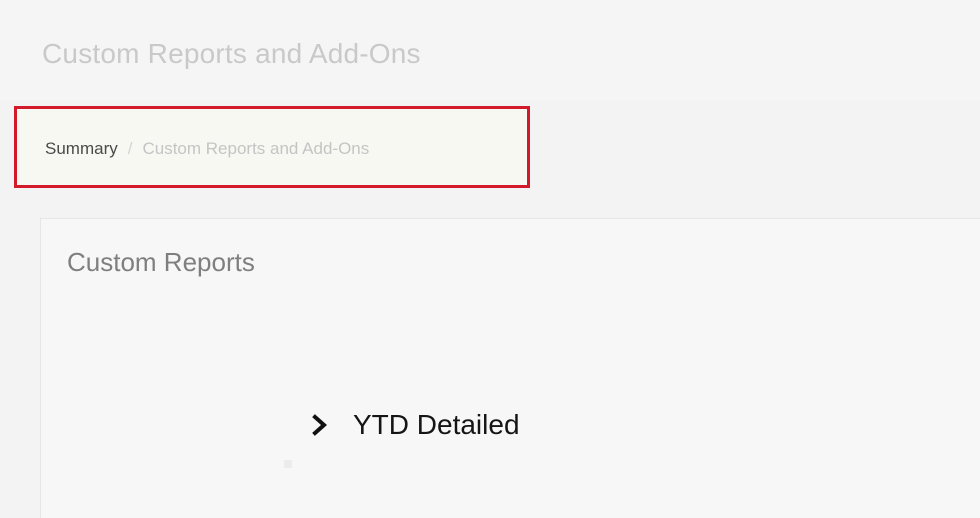 The height and width of the screenshot is (518, 980). Describe the element at coordinates (161, 262) in the screenshot. I see `card-title: Custom Reports` at that location.